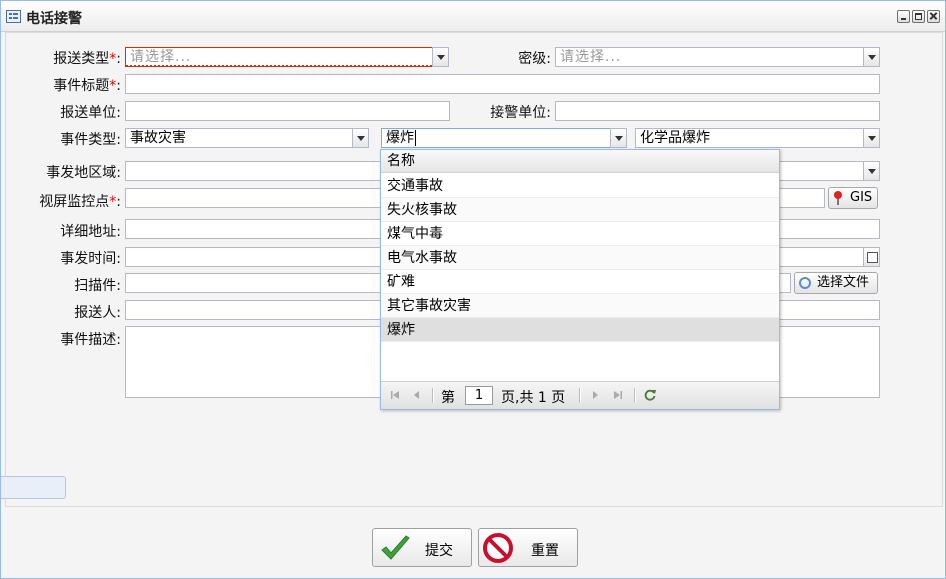 The image size is (946, 579). What do you see at coordinates (580, 330) in the screenshot?
I see `list-item-selected: 爆炸` at bounding box center [580, 330].